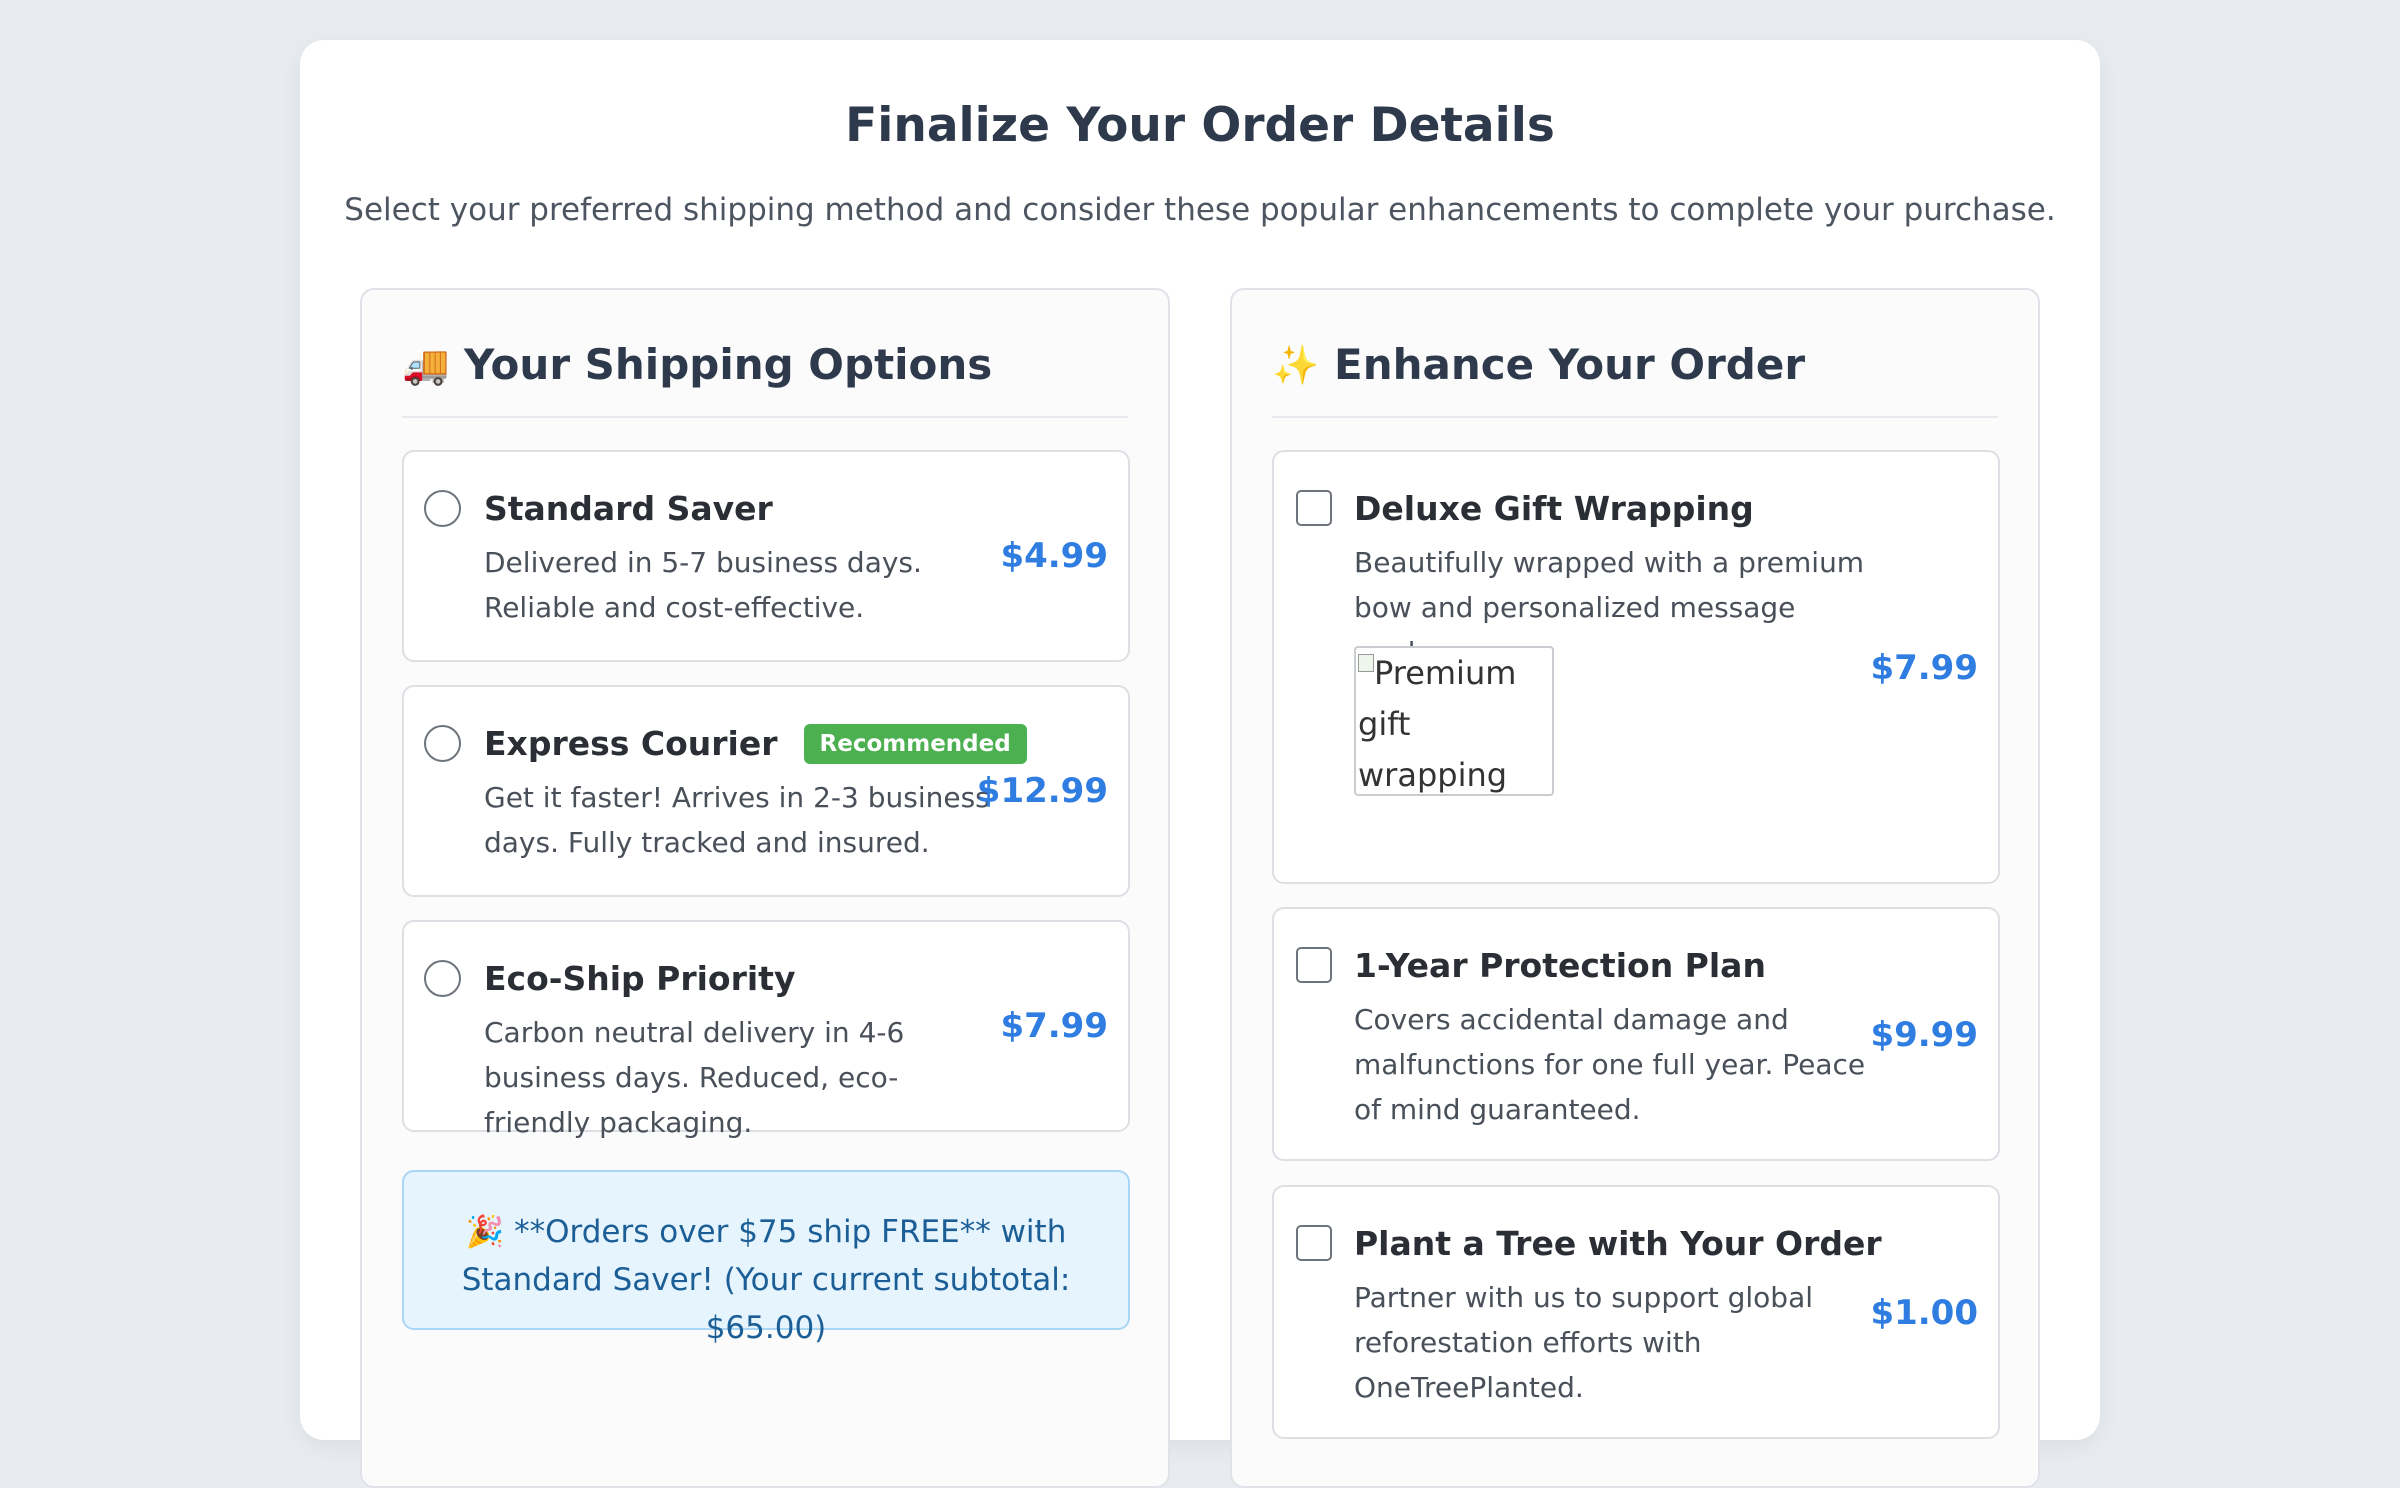 This screenshot has width=2400, height=1488. I want to click on recommended-badge: Recommended, so click(915, 744).